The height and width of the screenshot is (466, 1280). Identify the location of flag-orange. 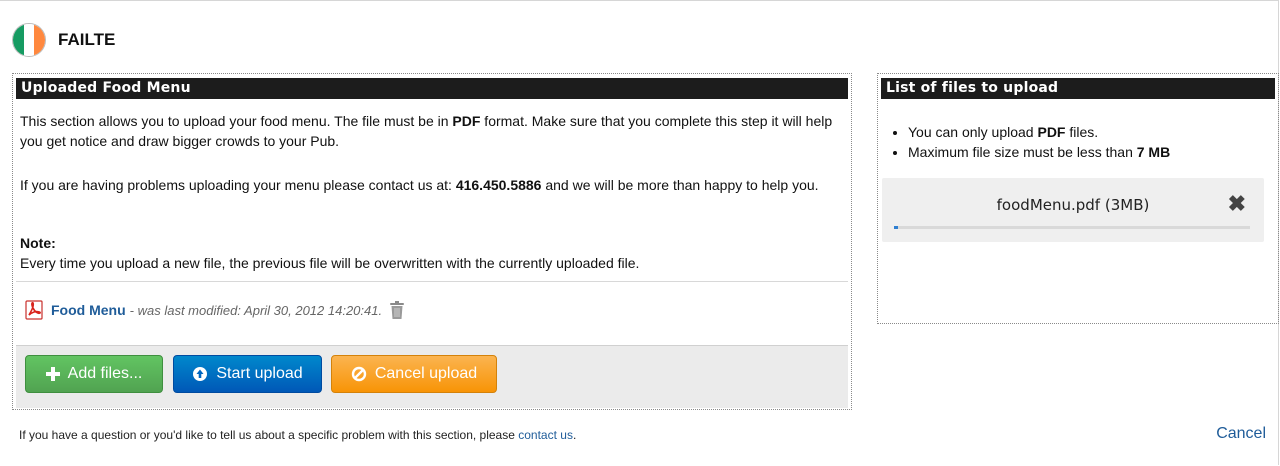
(39, 40).